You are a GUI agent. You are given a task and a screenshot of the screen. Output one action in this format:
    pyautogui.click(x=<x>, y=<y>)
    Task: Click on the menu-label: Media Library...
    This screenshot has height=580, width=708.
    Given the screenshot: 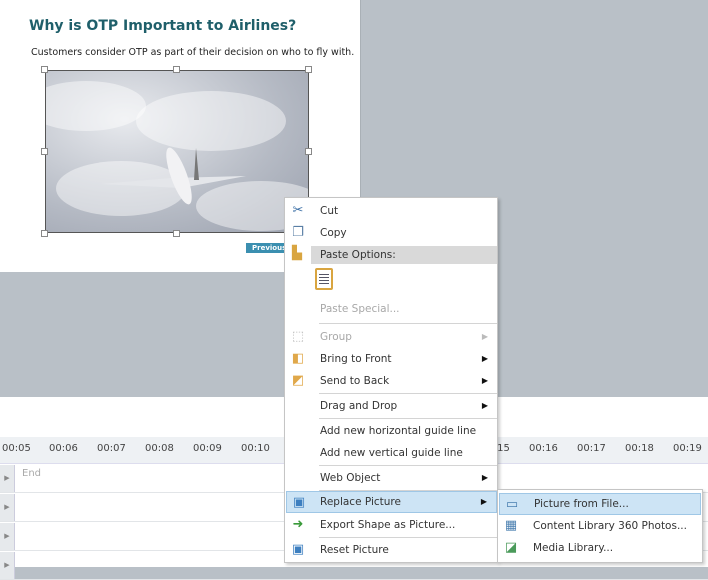 What is the action you would take?
    pyautogui.click(x=573, y=548)
    